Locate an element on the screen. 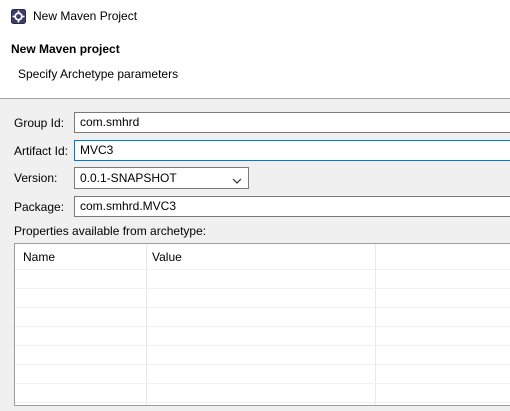  column-header-value: Value is located at coordinates (167, 257).